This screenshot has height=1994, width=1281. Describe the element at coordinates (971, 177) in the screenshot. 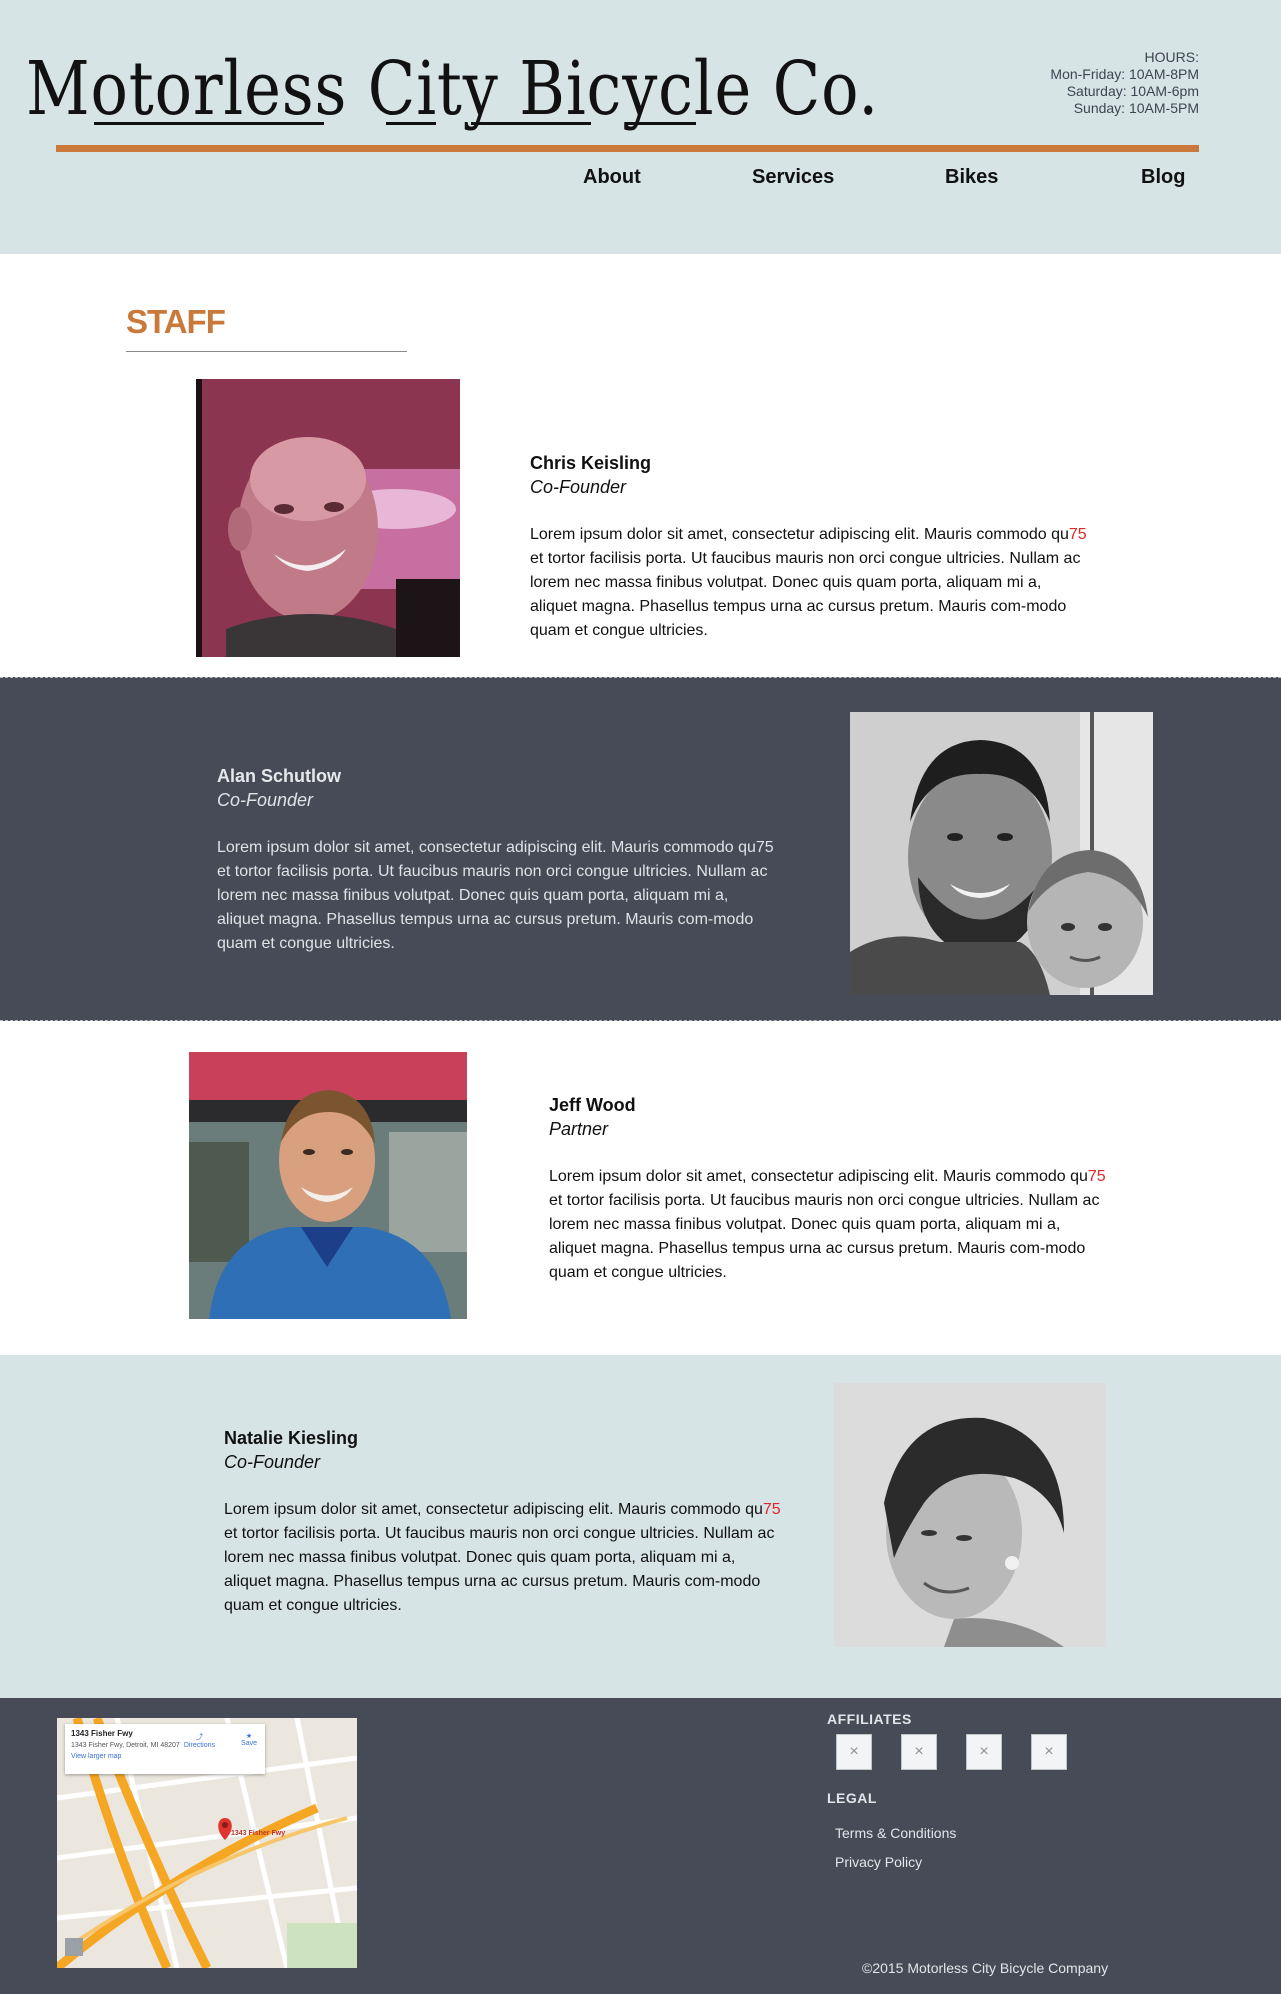

I see `nav-bikes: Bikes` at that location.